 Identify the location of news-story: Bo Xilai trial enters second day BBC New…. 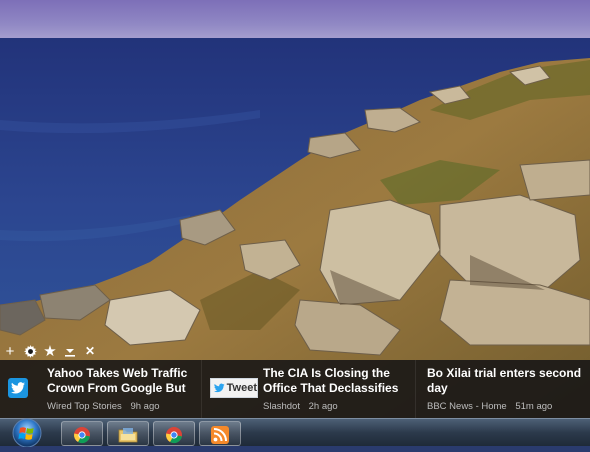
(503, 389).